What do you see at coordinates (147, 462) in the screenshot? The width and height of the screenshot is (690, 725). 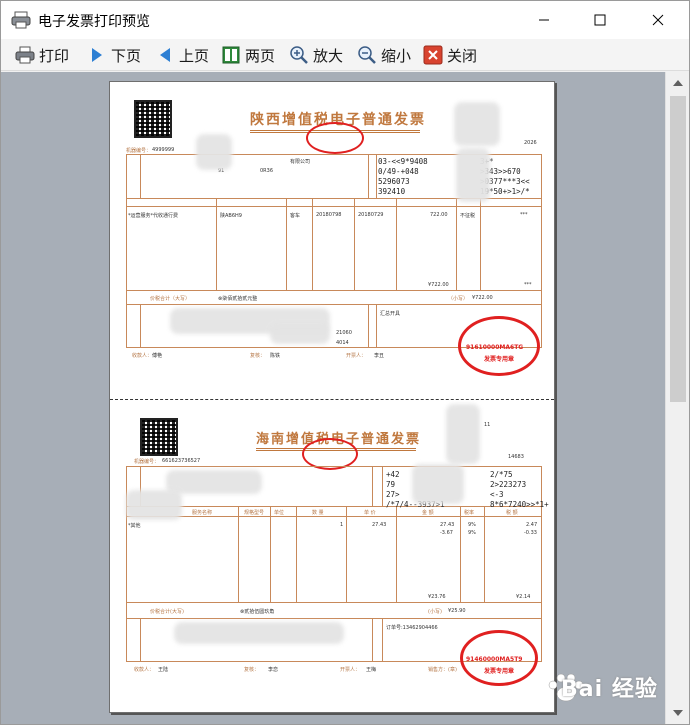 I see `machine-no-label-2: 机器编号：` at bounding box center [147, 462].